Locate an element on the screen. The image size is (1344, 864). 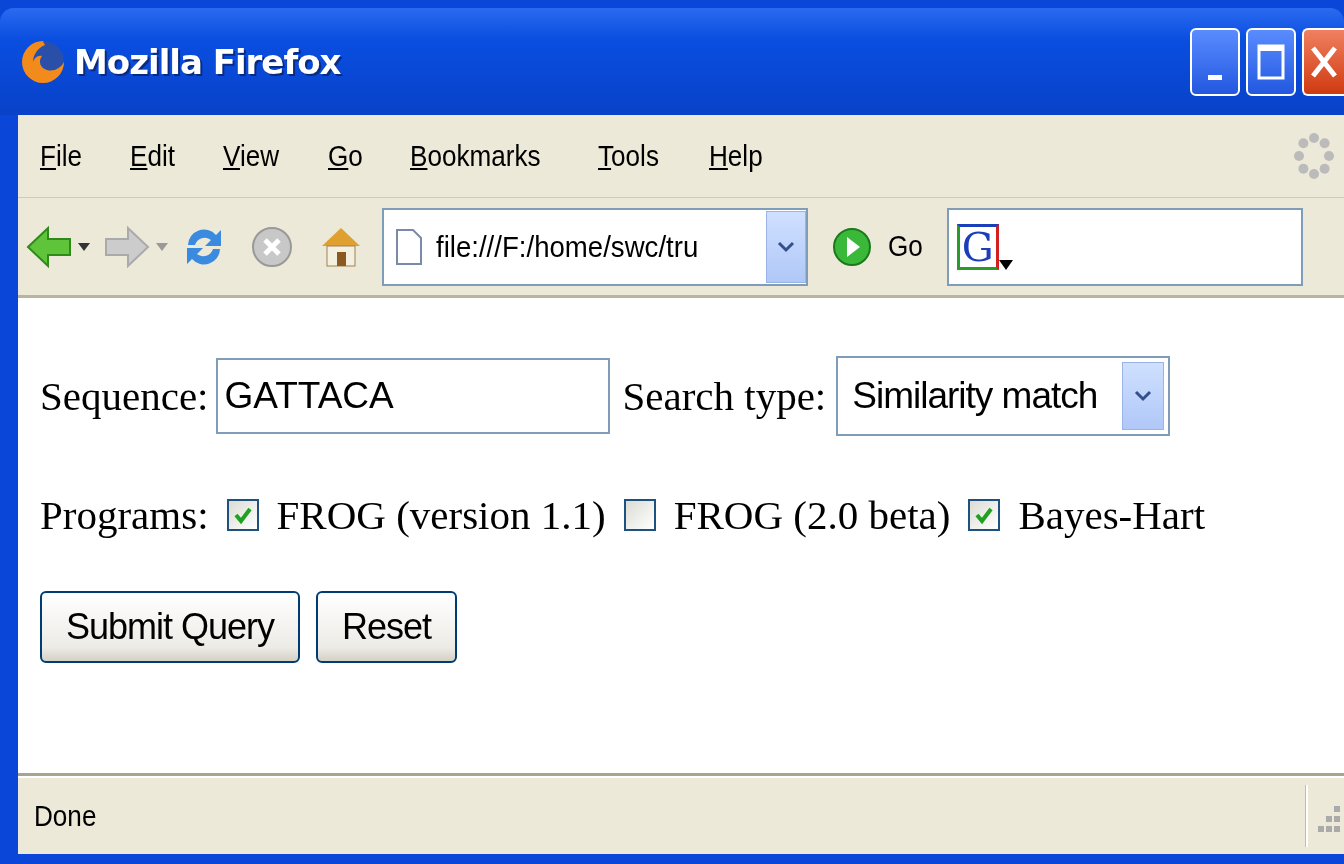
close-button is located at coordinates (1323, 62).